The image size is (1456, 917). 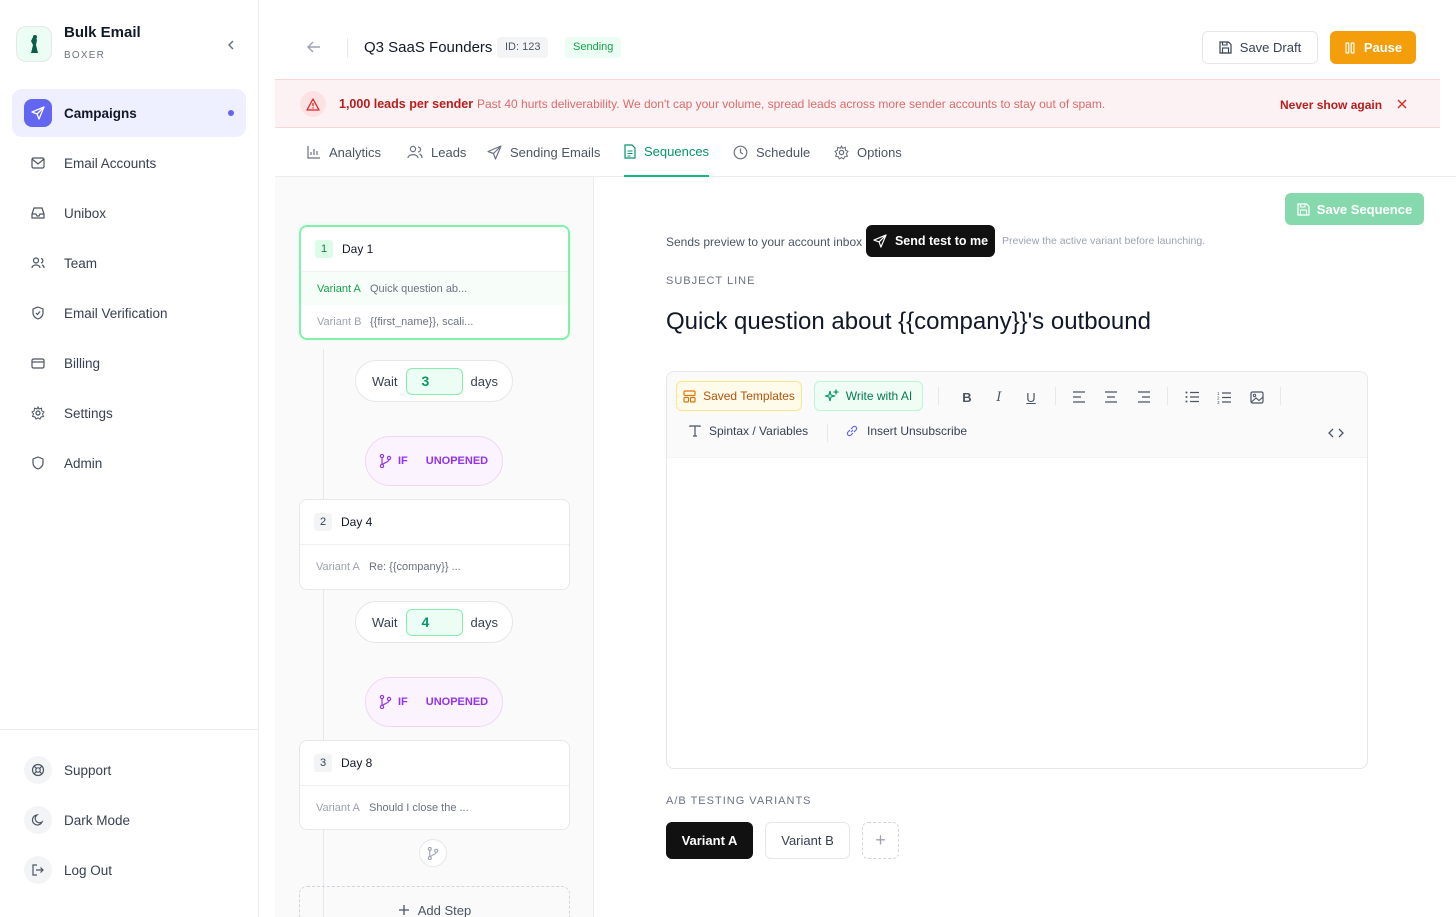 What do you see at coordinates (1260, 47) in the screenshot?
I see `save-draft-button: Save Draft` at bounding box center [1260, 47].